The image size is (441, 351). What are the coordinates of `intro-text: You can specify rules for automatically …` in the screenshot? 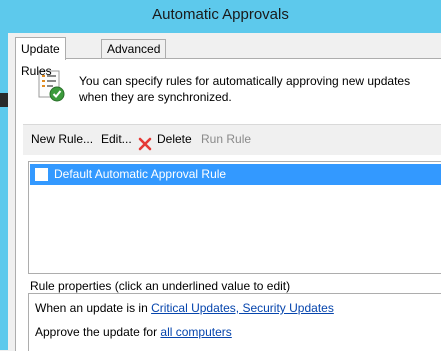 It's located at (245, 89).